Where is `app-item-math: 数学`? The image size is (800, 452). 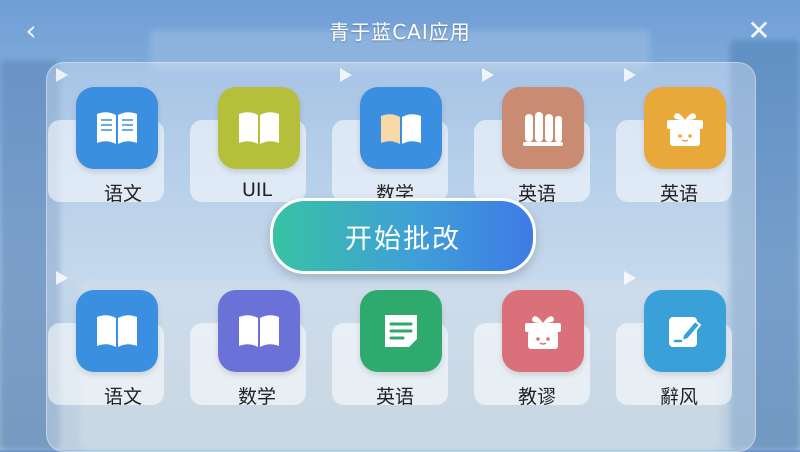 app-item-math: 数学 is located at coordinates (392, 134).